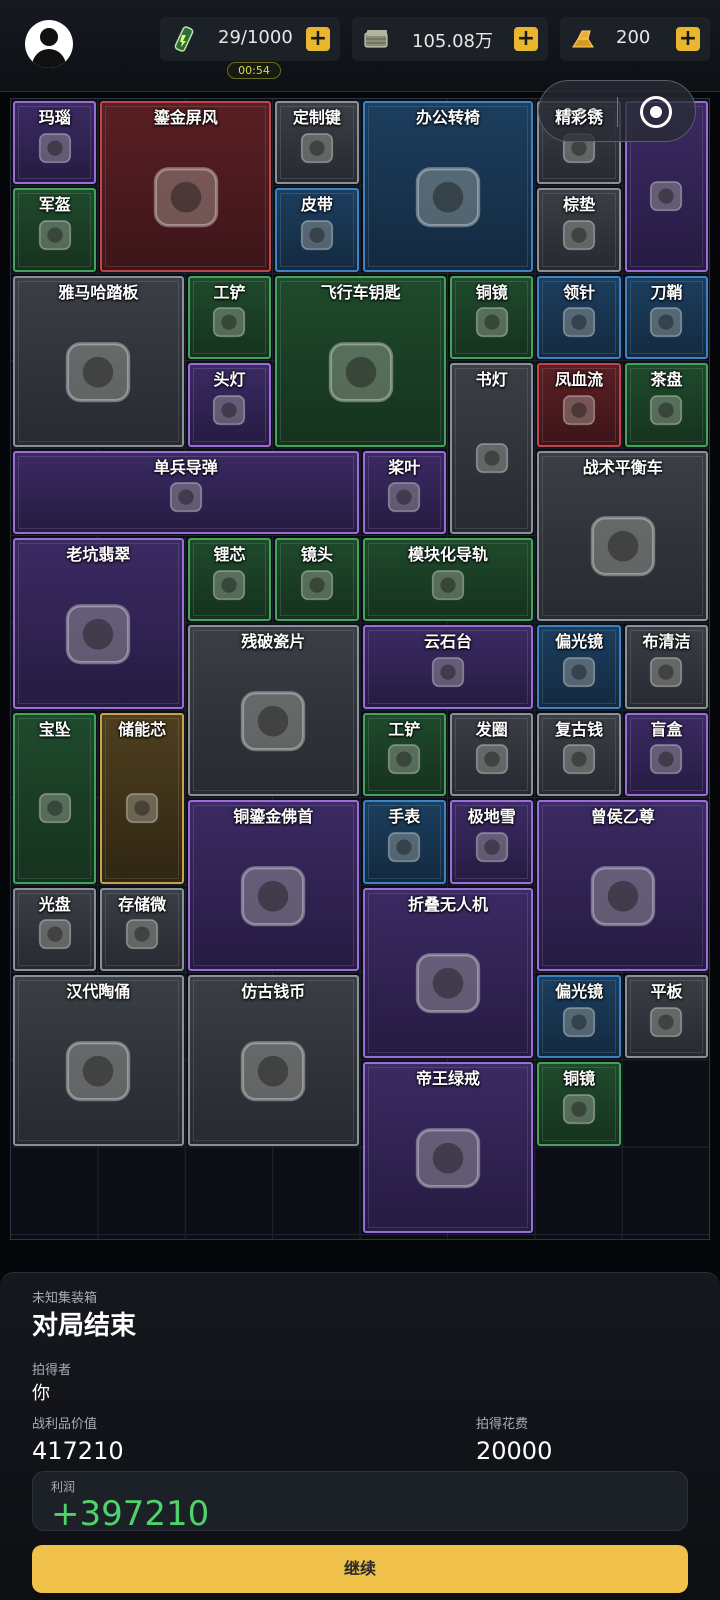  What do you see at coordinates (229, 380) in the screenshot?
I see `item-label: 头灯` at bounding box center [229, 380].